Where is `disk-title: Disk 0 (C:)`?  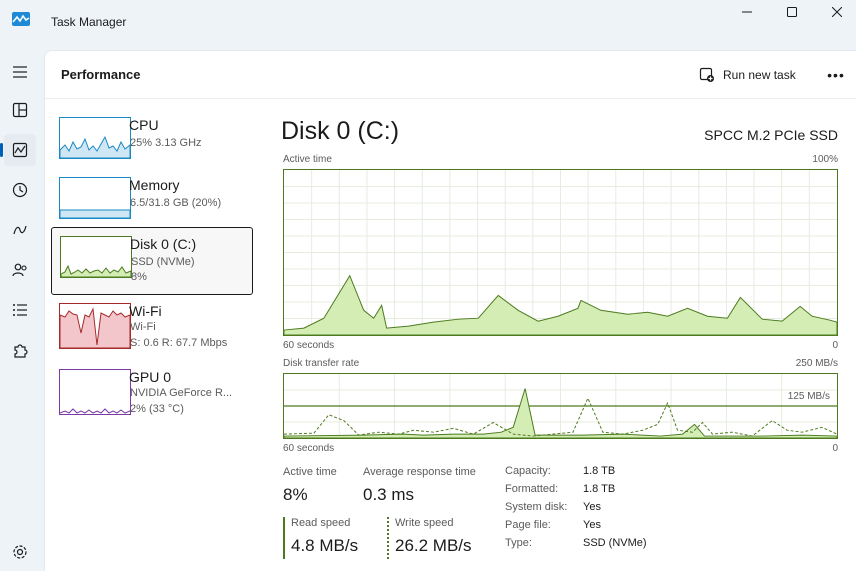 disk-title: Disk 0 (C:) is located at coordinates (340, 131).